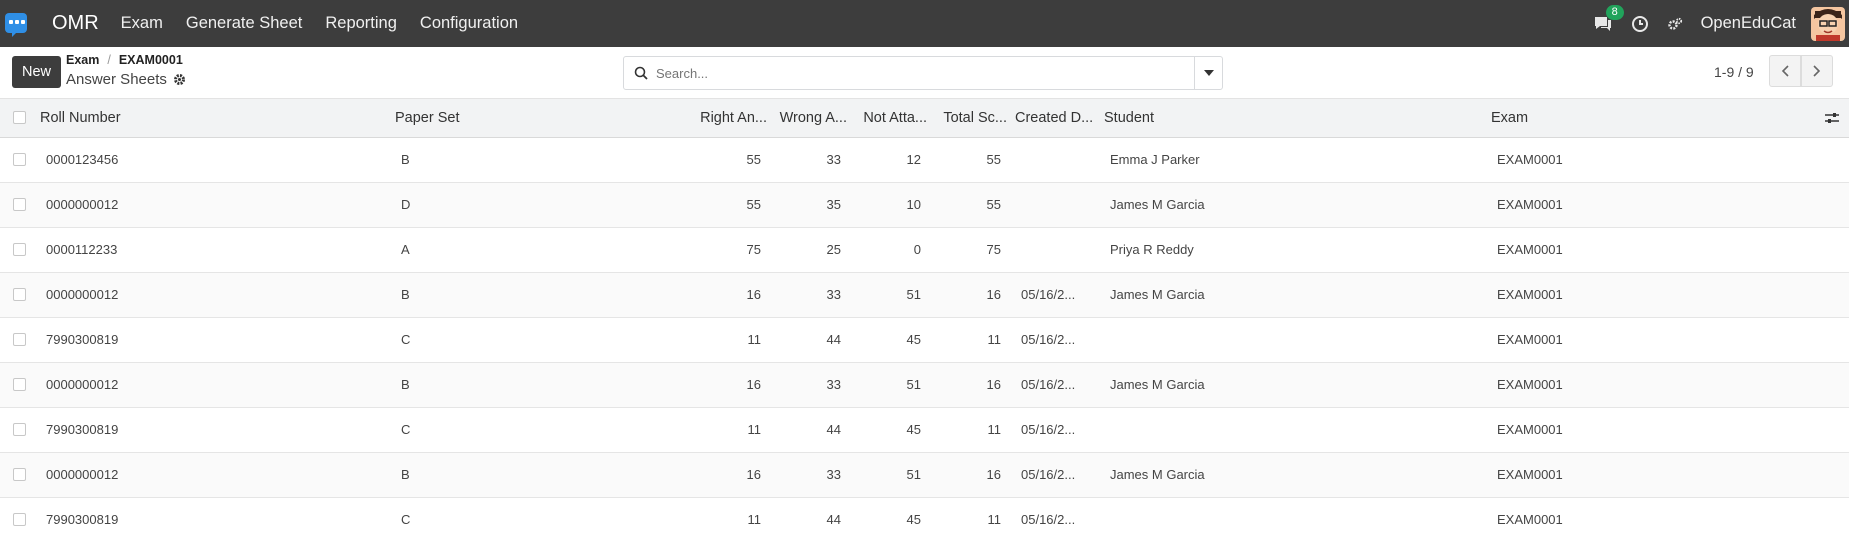 The image size is (1849, 538). I want to click on menu-generate-sheet: Generate Sheet, so click(244, 23).